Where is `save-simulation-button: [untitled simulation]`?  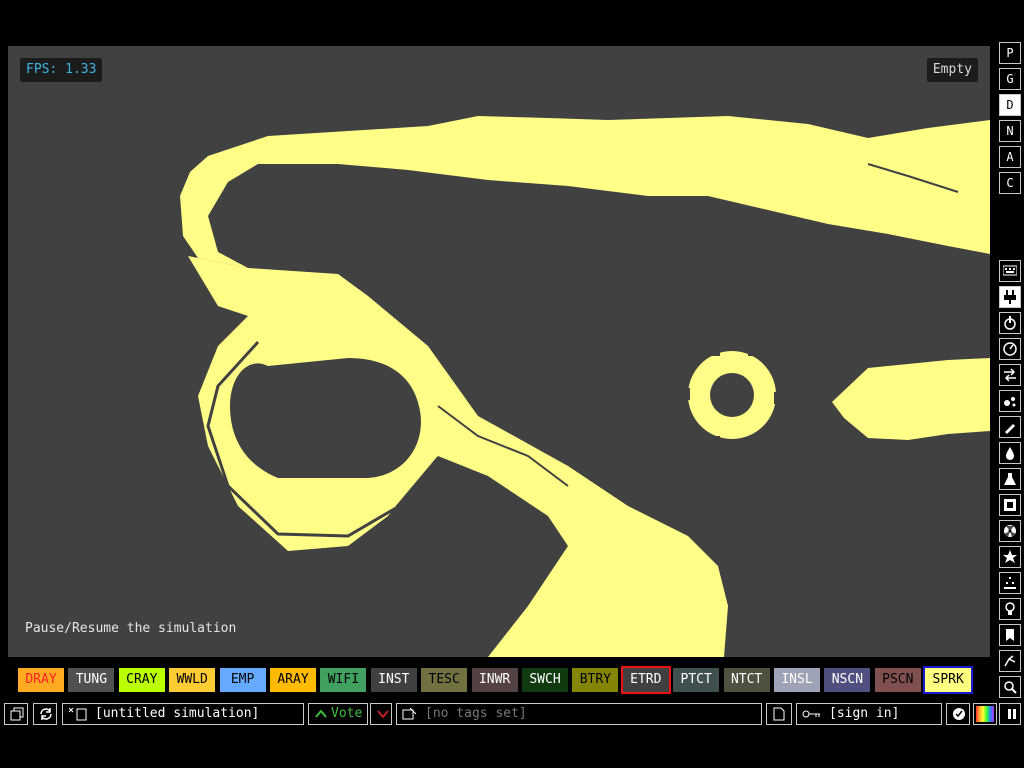 save-simulation-button: [untitled simulation] is located at coordinates (183, 714).